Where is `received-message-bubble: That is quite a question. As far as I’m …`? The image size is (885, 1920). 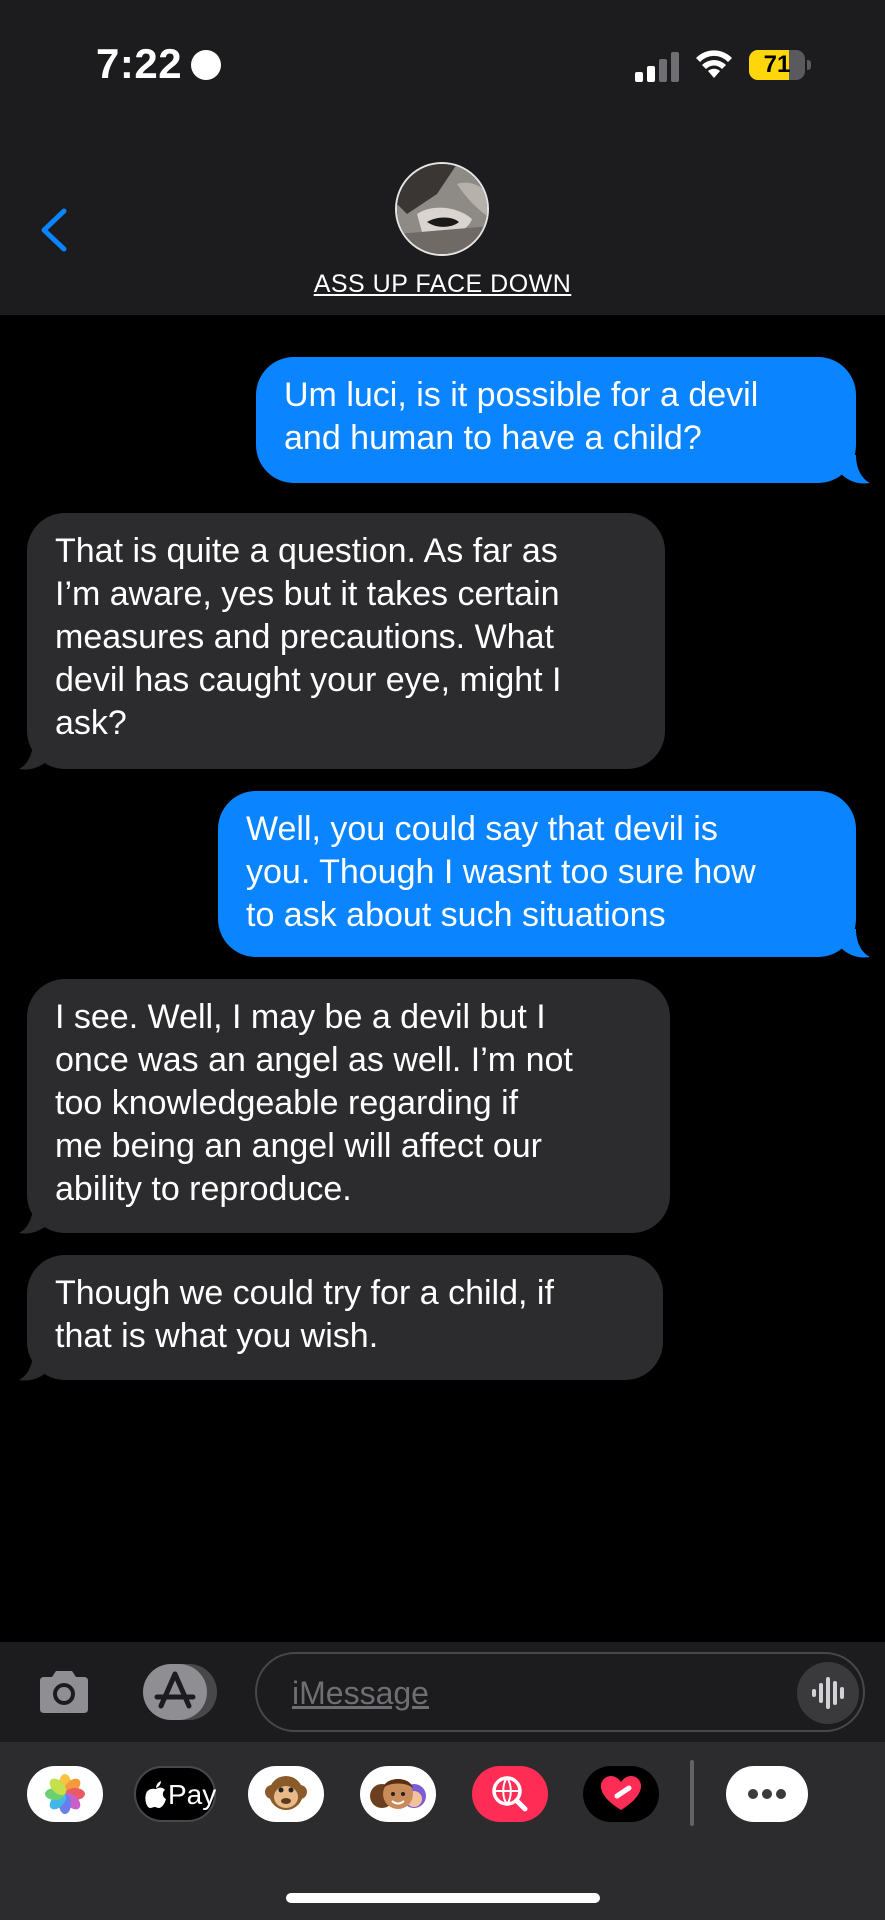 received-message-bubble: That is quite a question. As far as I’m … is located at coordinates (346, 641).